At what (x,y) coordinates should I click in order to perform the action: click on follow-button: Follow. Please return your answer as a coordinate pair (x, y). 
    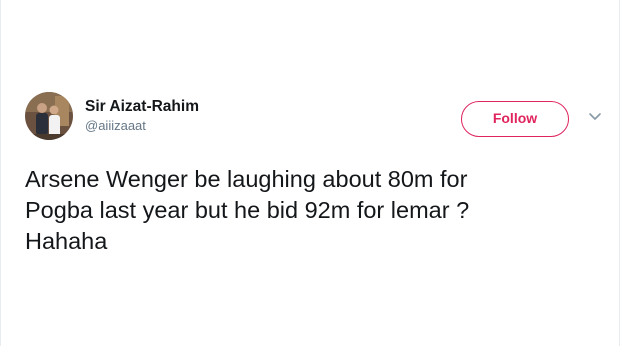
    Looking at the image, I should click on (515, 119).